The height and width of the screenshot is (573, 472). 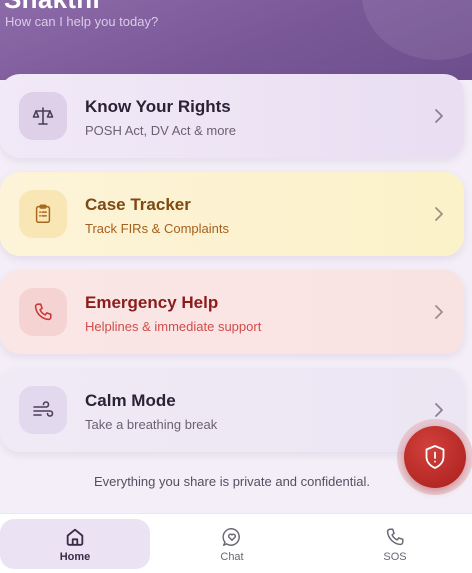 I want to click on card-title: Emergency Help, so click(x=152, y=302).